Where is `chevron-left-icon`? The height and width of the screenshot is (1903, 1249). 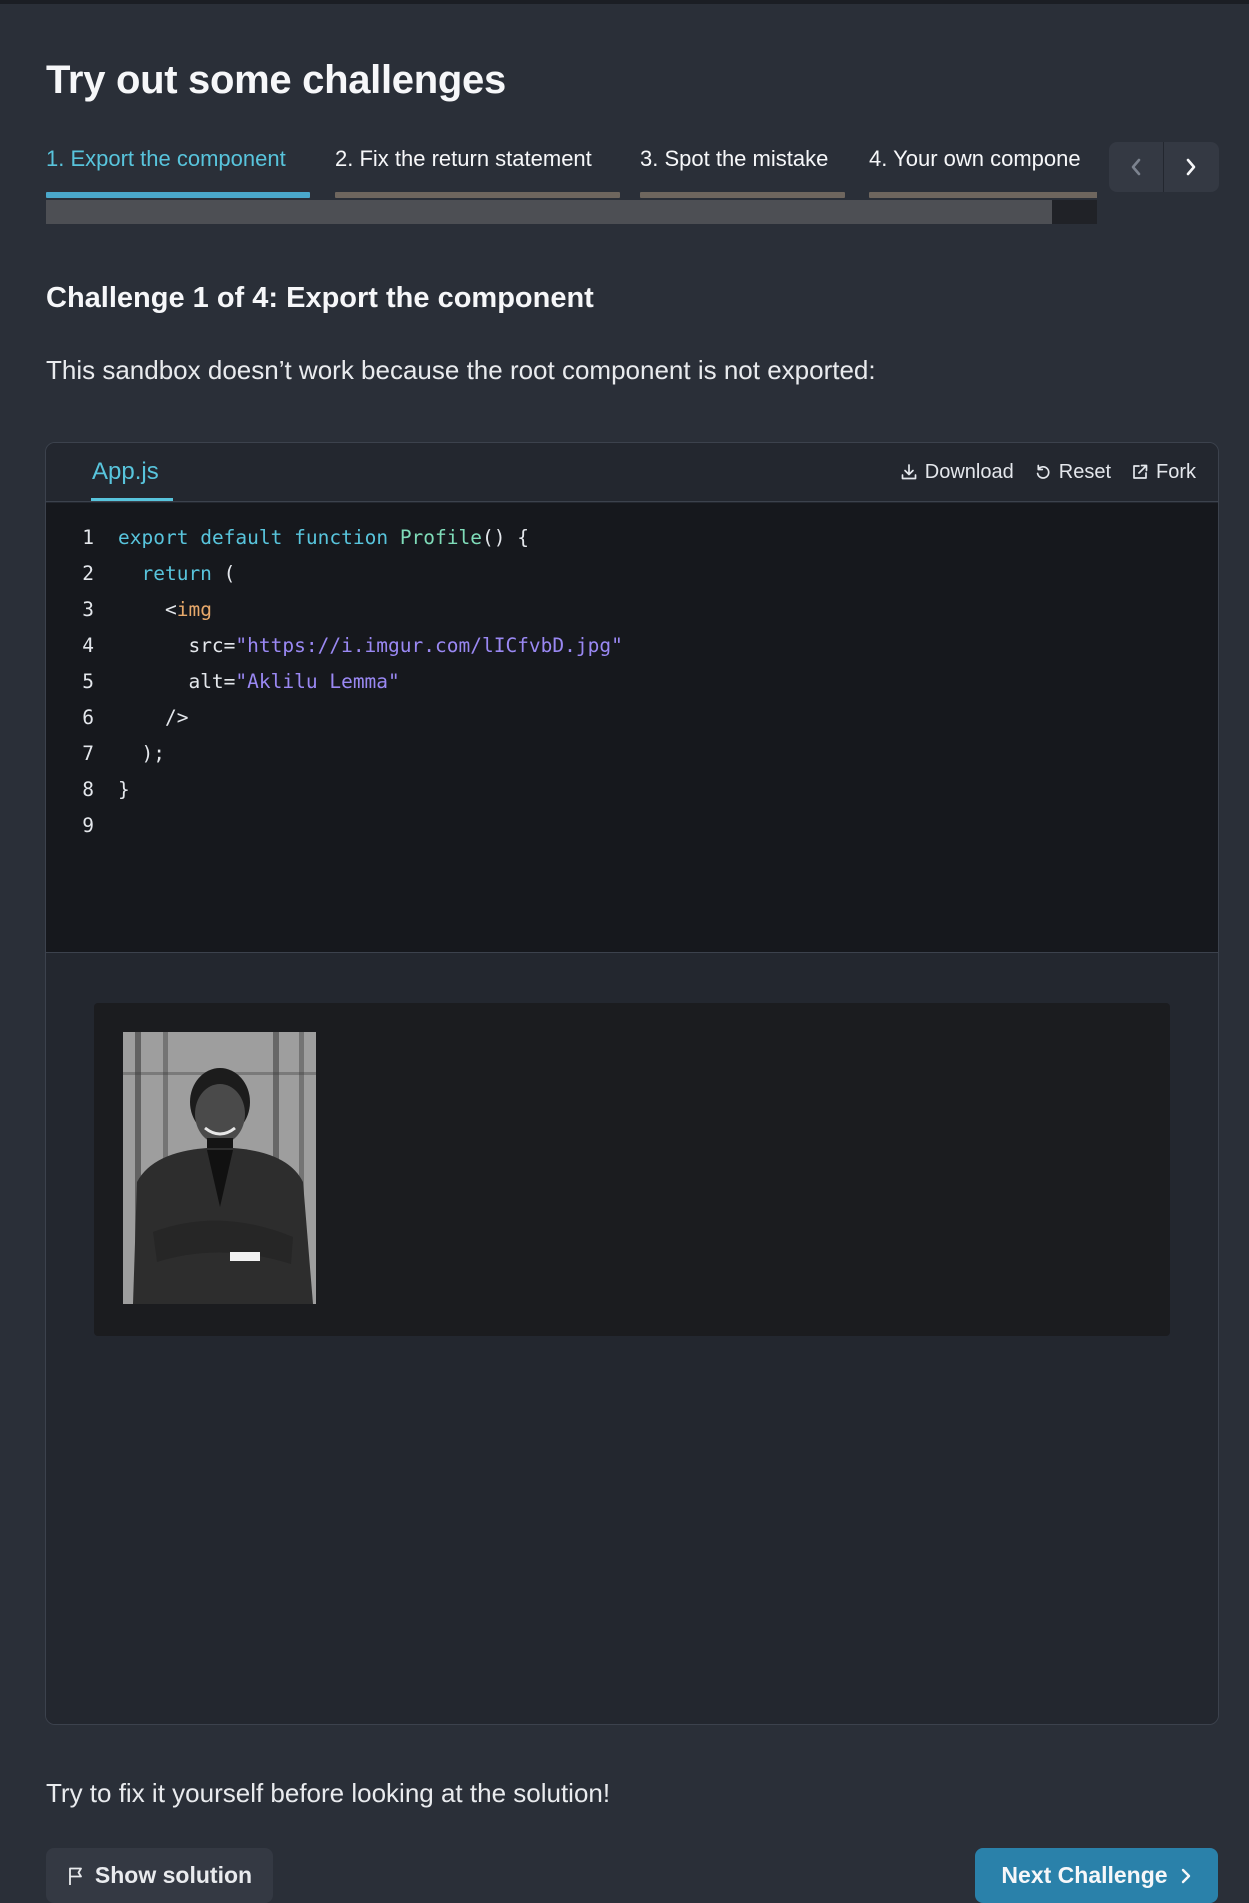
chevron-left-icon is located at coordinates (1136, 167).